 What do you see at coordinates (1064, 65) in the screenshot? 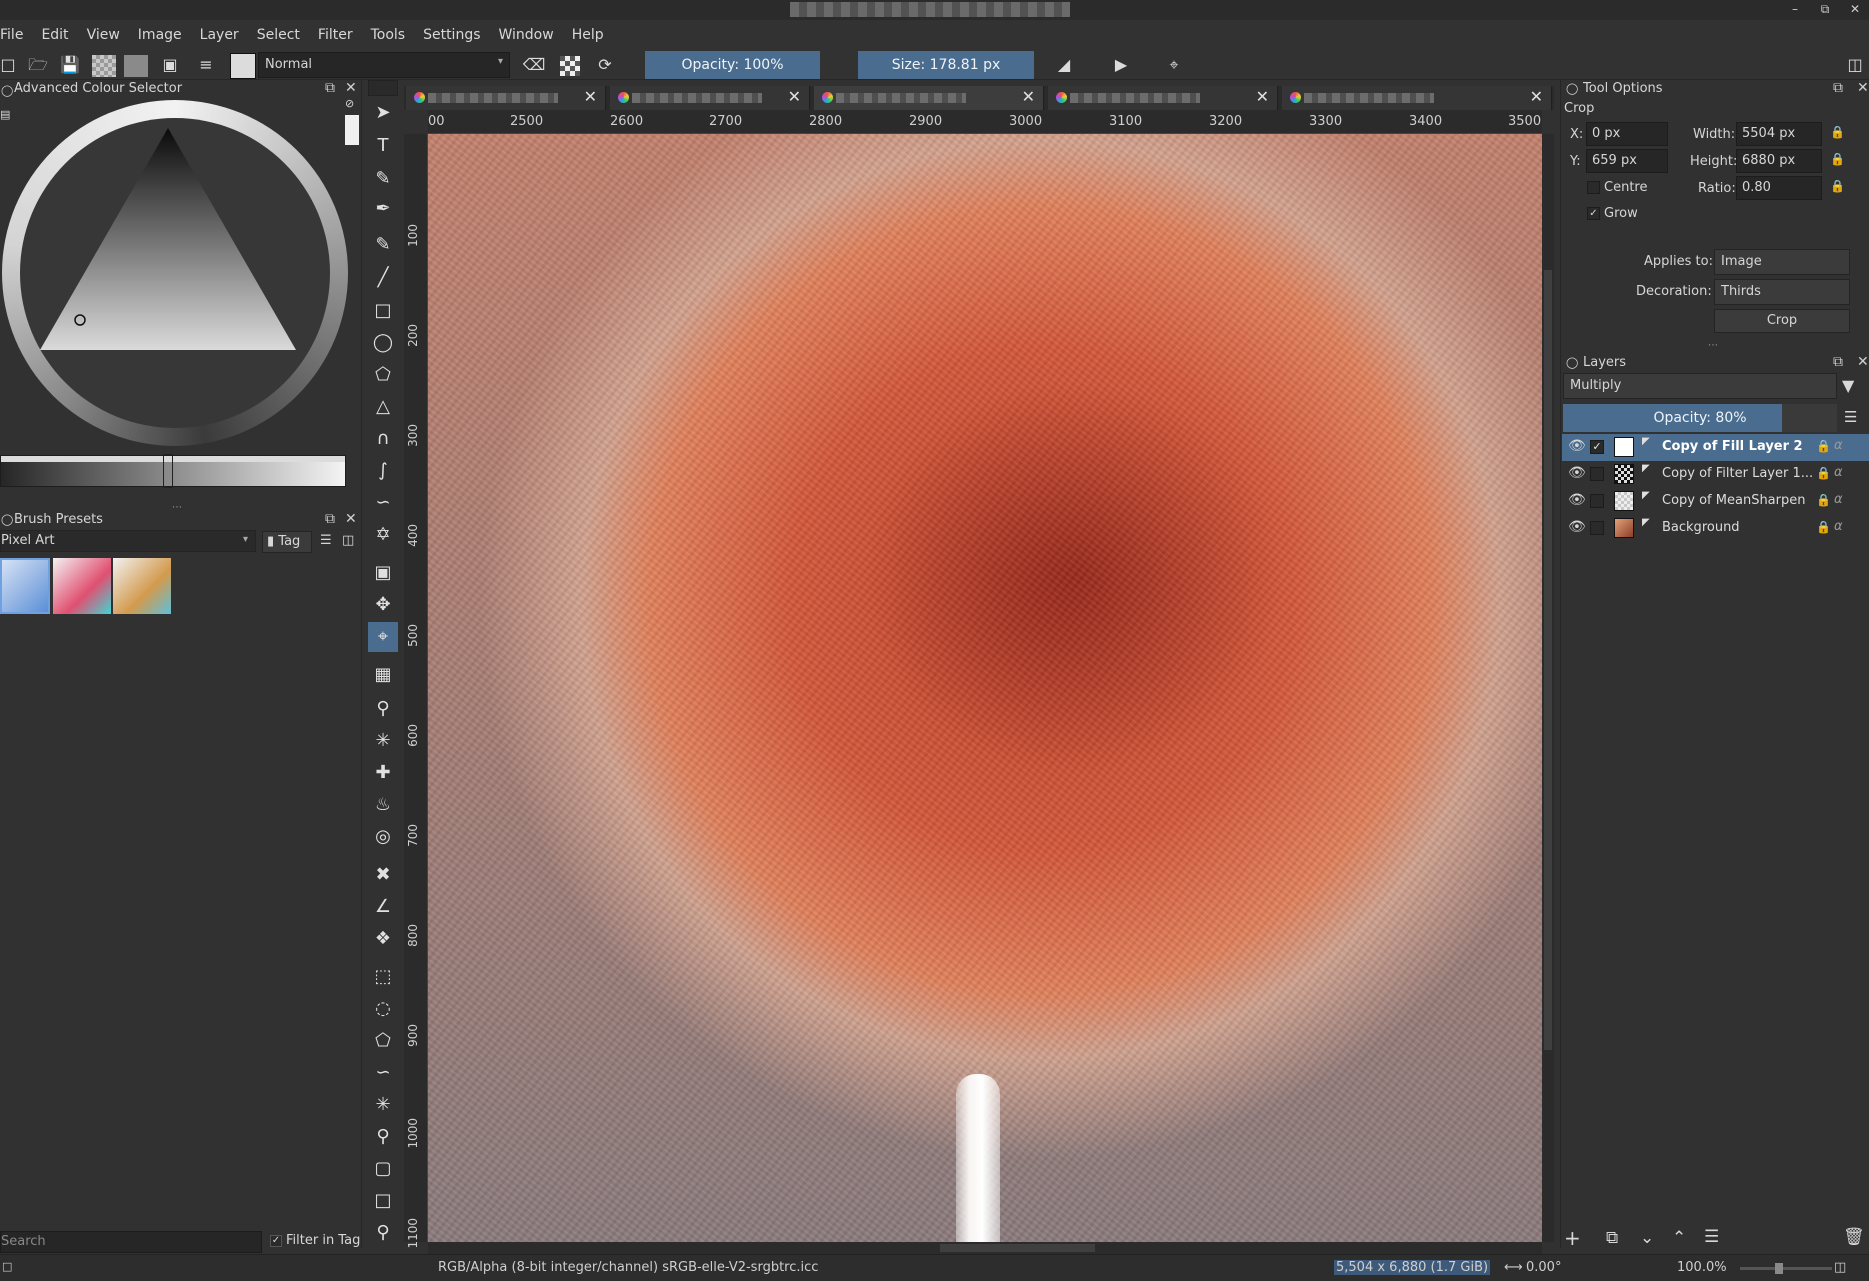
I see `mirror-horizontal-icon: ◢` at bounding box center [1064, 65].